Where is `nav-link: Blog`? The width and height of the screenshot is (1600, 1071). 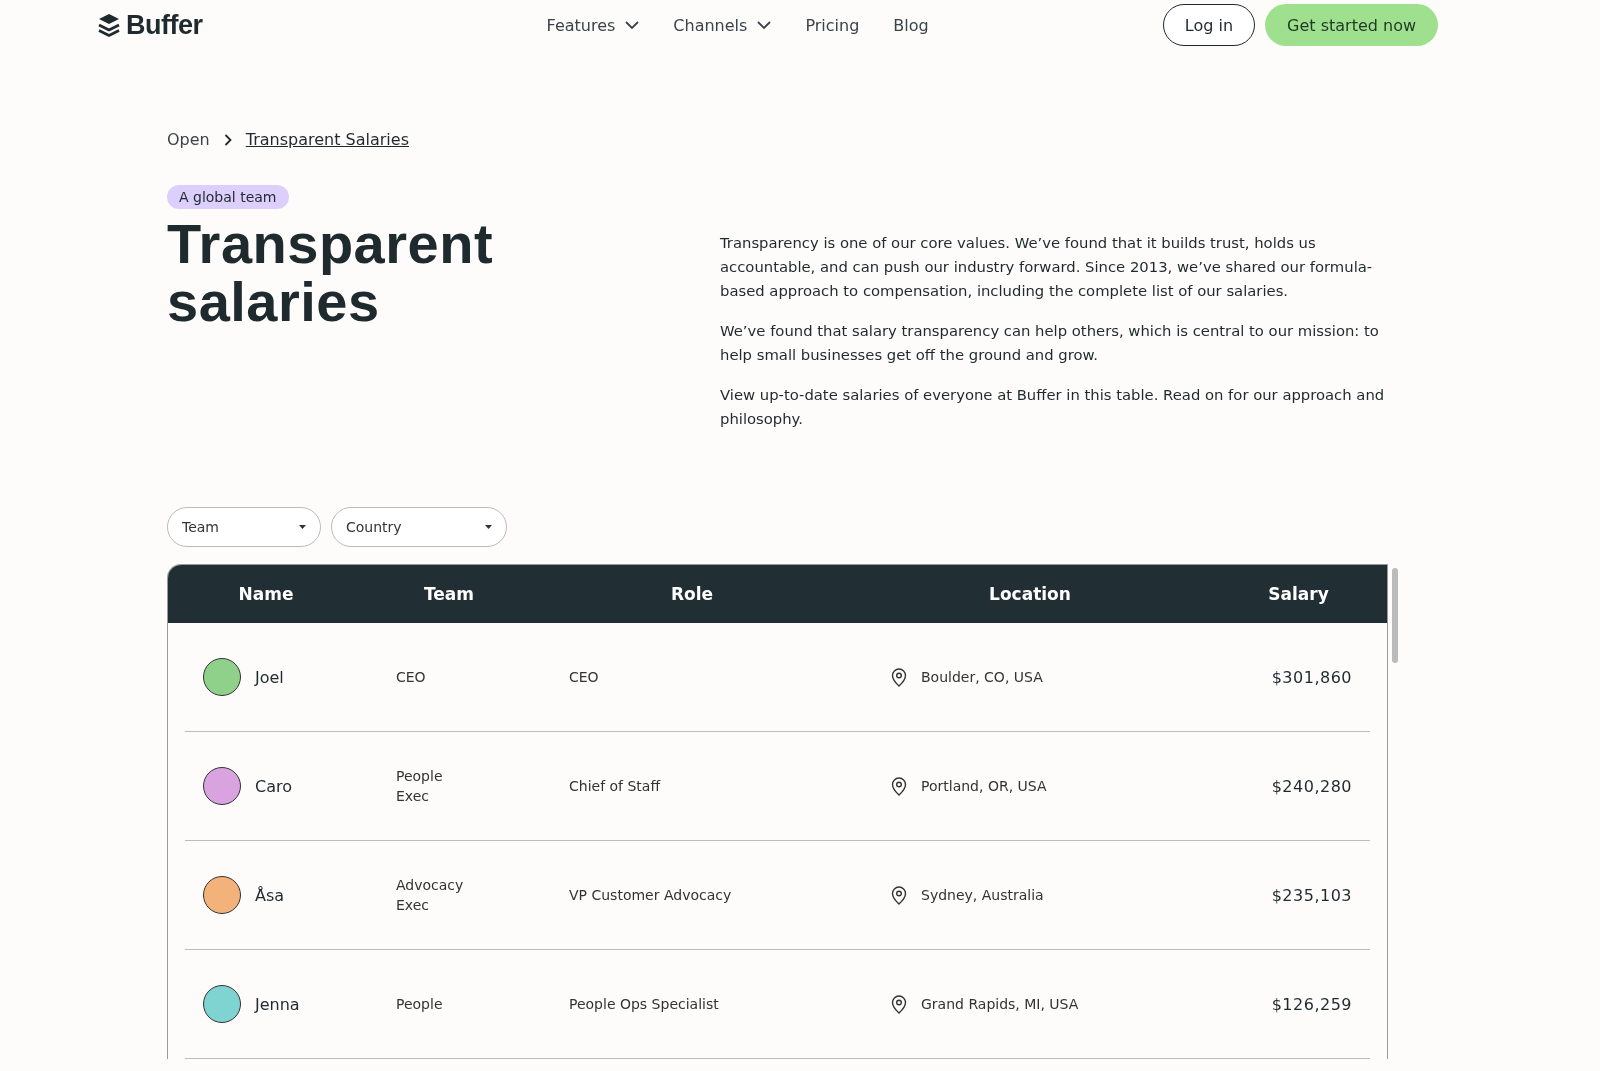 nav-link: Blog is located at coordinates (911, 25).